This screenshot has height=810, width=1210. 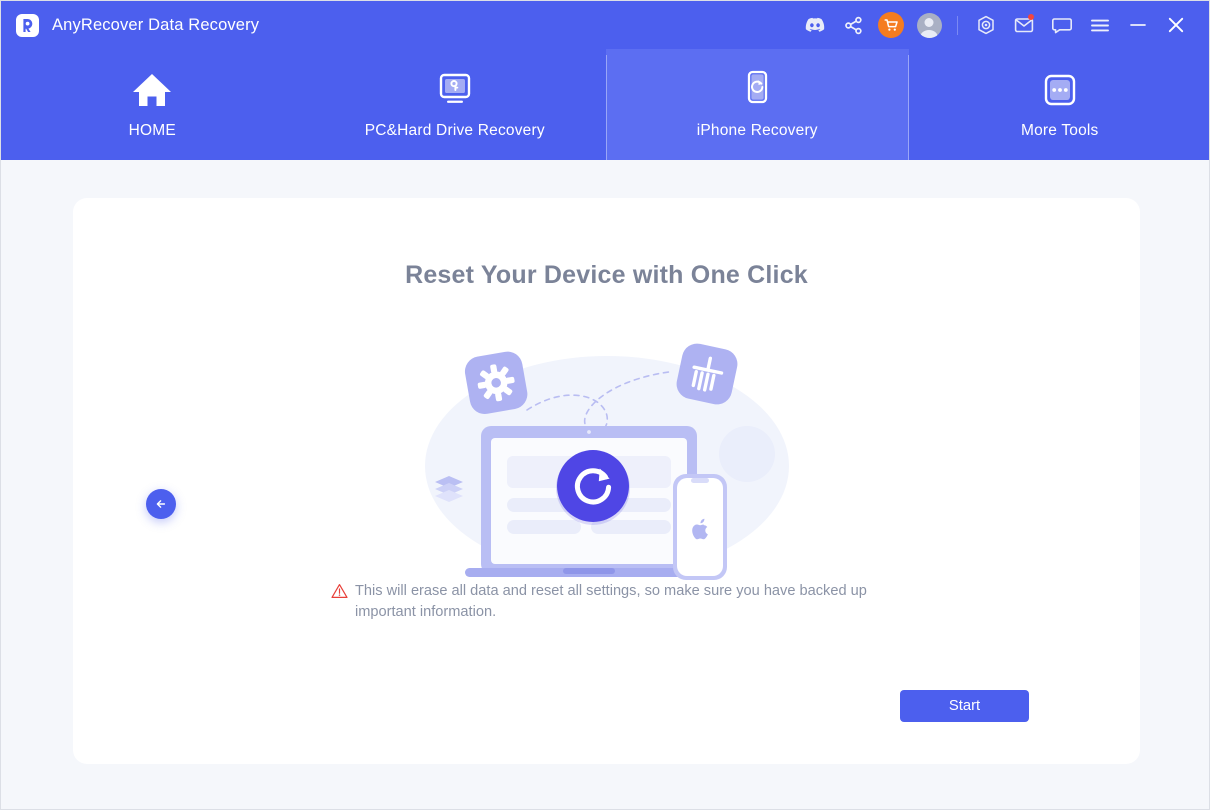 I want to click on discord-icon, so click(x=815, y=25).